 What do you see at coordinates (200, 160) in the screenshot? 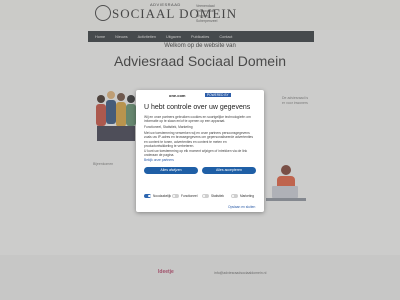
I see `partners-link: Bekijk onze partners` at bounding box center [200, 160].